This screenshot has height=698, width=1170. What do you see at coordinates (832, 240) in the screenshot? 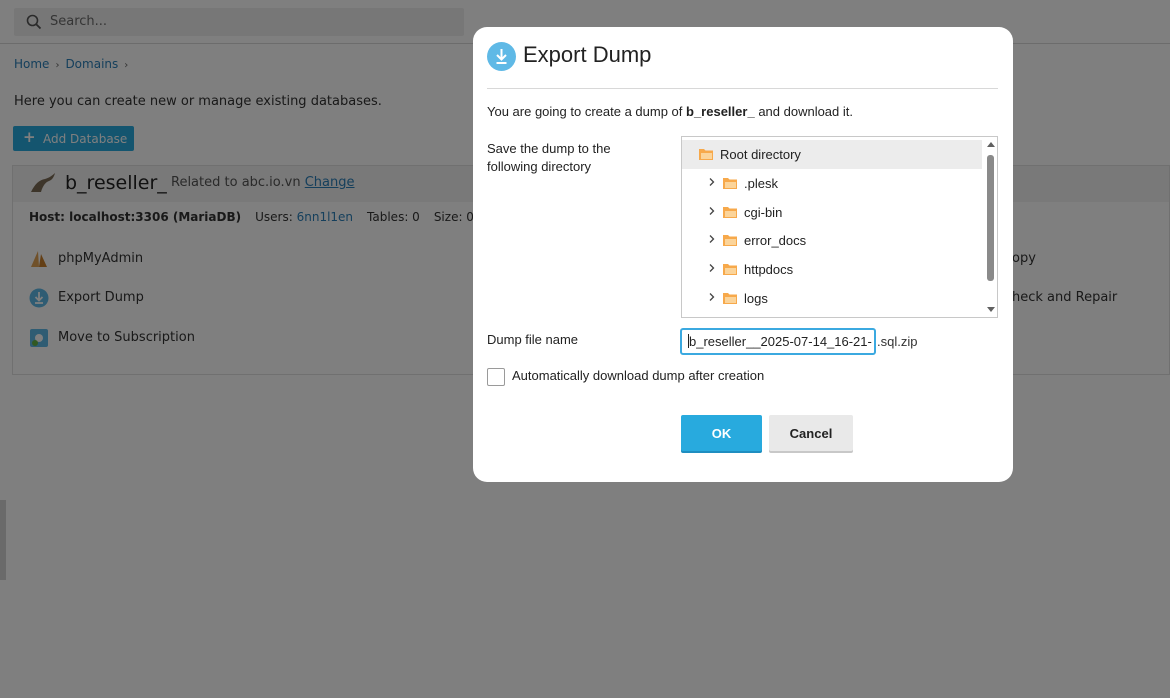
I see `tree-item-error-docs: error_docs` at bounding box center [832, 240].